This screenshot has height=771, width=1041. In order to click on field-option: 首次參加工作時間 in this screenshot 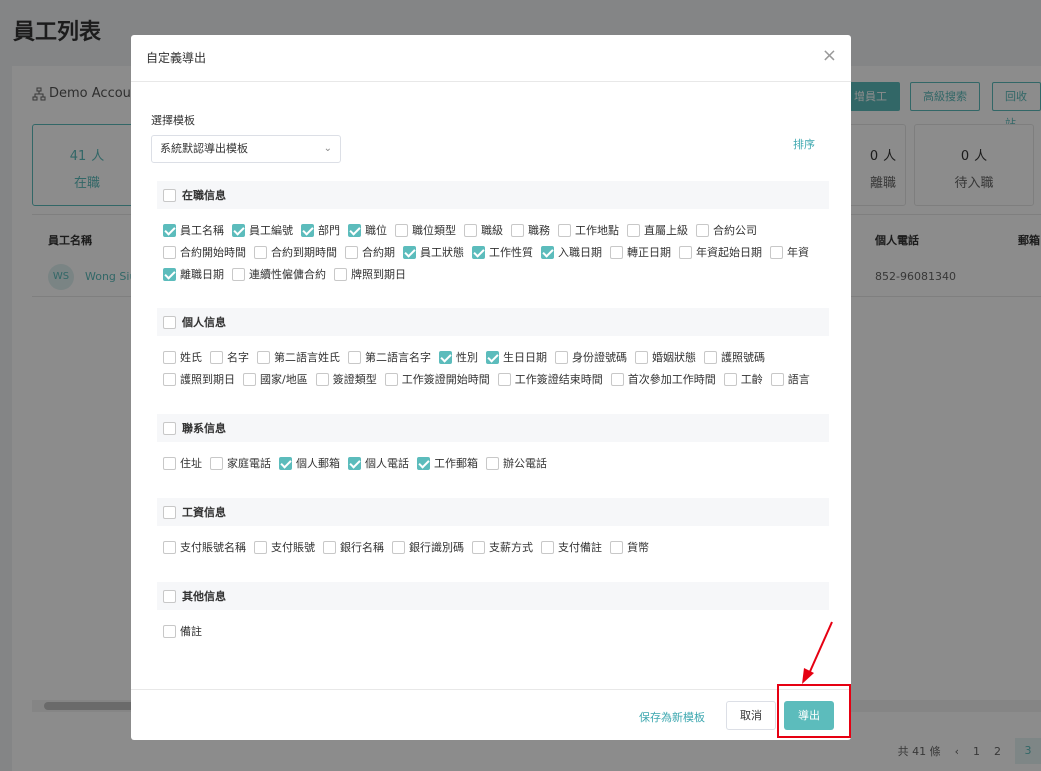, I will do `click(663, 379)`.